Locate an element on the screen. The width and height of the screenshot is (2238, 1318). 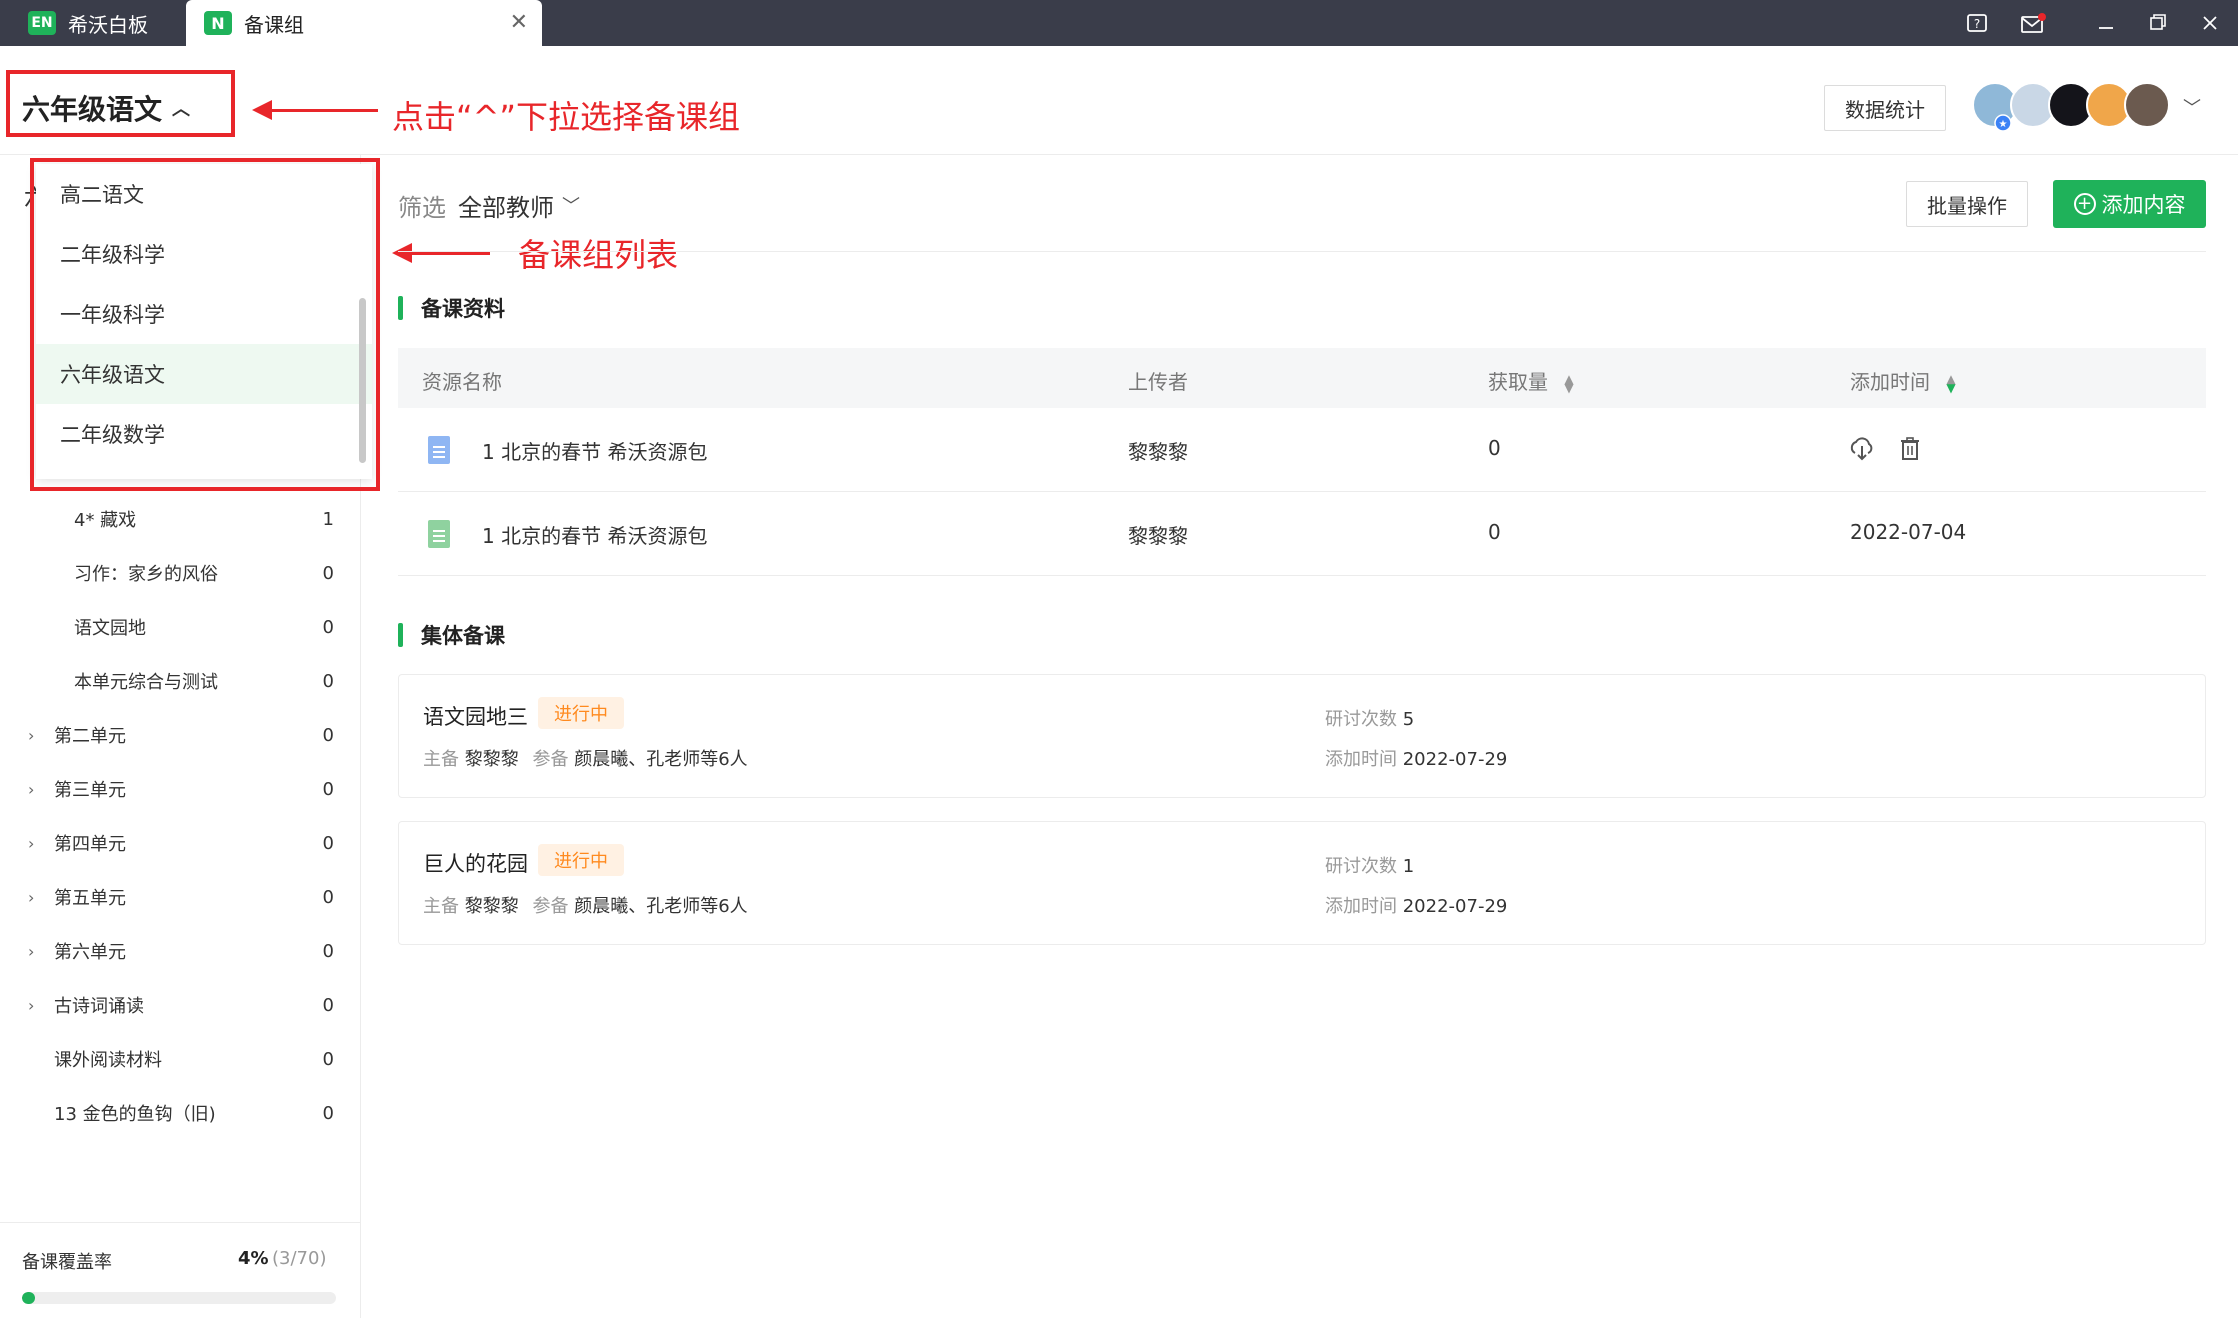
batch-operation-button: 批量操作 is located at coordinates (1967, 204).